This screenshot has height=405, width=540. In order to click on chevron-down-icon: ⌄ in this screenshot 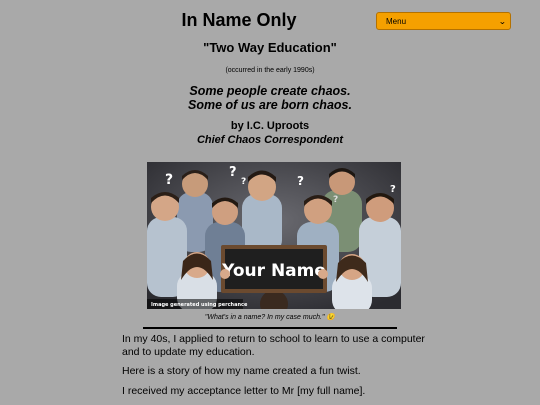, I will do `click(502, 21)`.